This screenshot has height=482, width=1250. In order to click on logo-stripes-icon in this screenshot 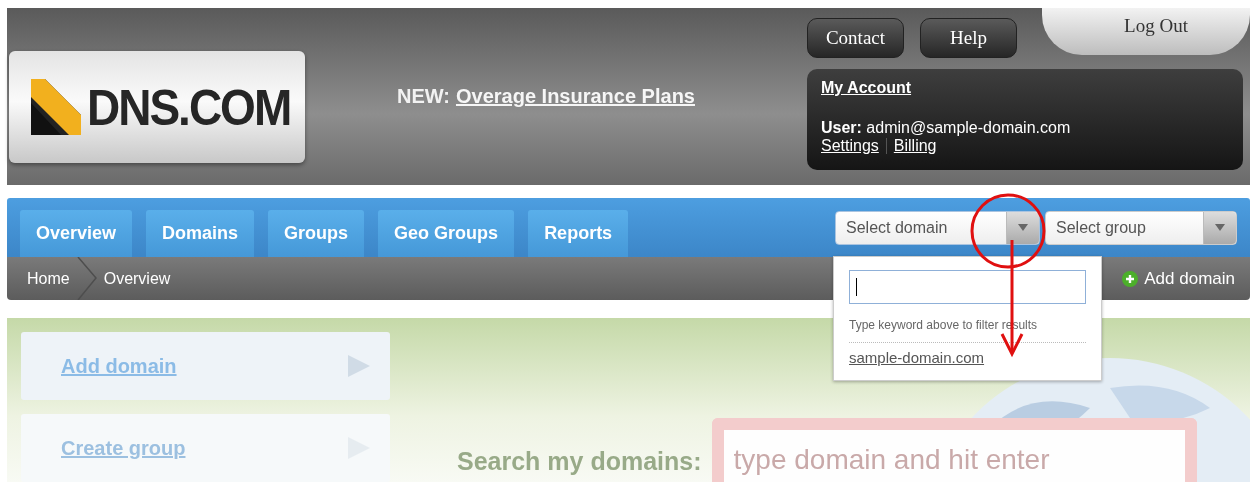, I will do `click(56, 106)`.